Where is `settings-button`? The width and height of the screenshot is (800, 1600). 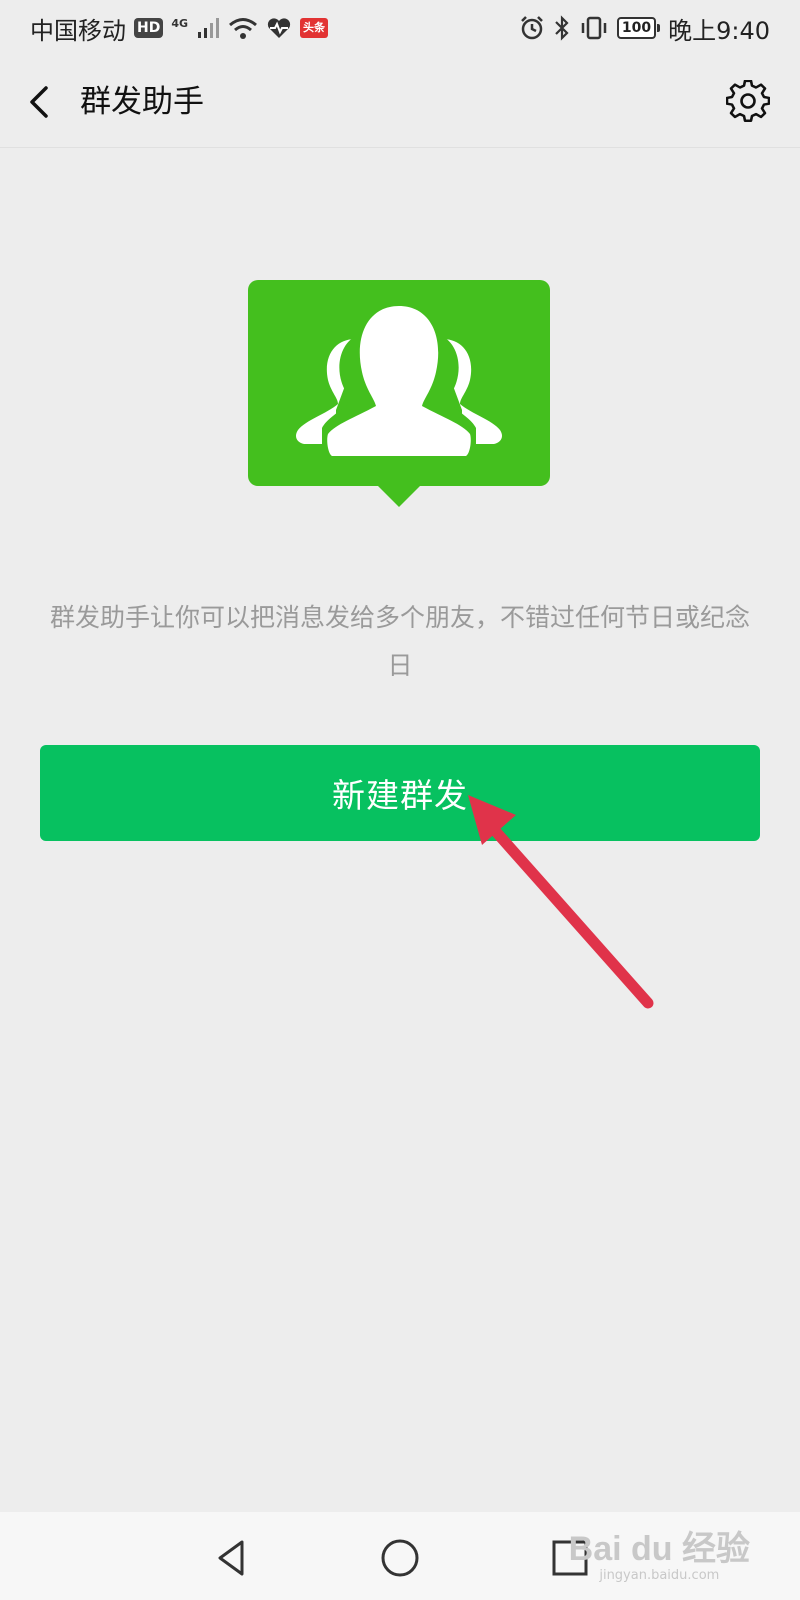 settings-button is located at coordinates (748, 101).